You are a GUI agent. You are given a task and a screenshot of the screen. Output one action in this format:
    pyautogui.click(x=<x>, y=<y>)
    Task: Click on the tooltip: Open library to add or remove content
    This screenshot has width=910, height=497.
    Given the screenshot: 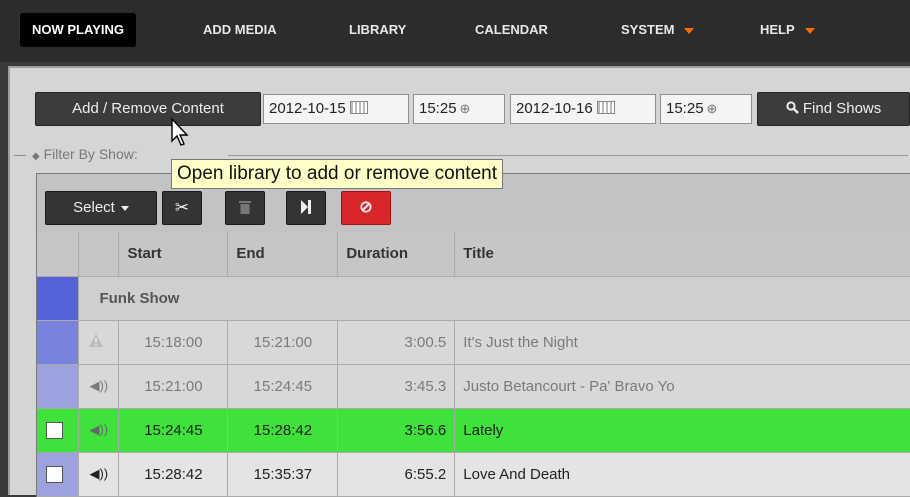 What is the action you would take?
    pyautogui.click(x=337, y=174)
    